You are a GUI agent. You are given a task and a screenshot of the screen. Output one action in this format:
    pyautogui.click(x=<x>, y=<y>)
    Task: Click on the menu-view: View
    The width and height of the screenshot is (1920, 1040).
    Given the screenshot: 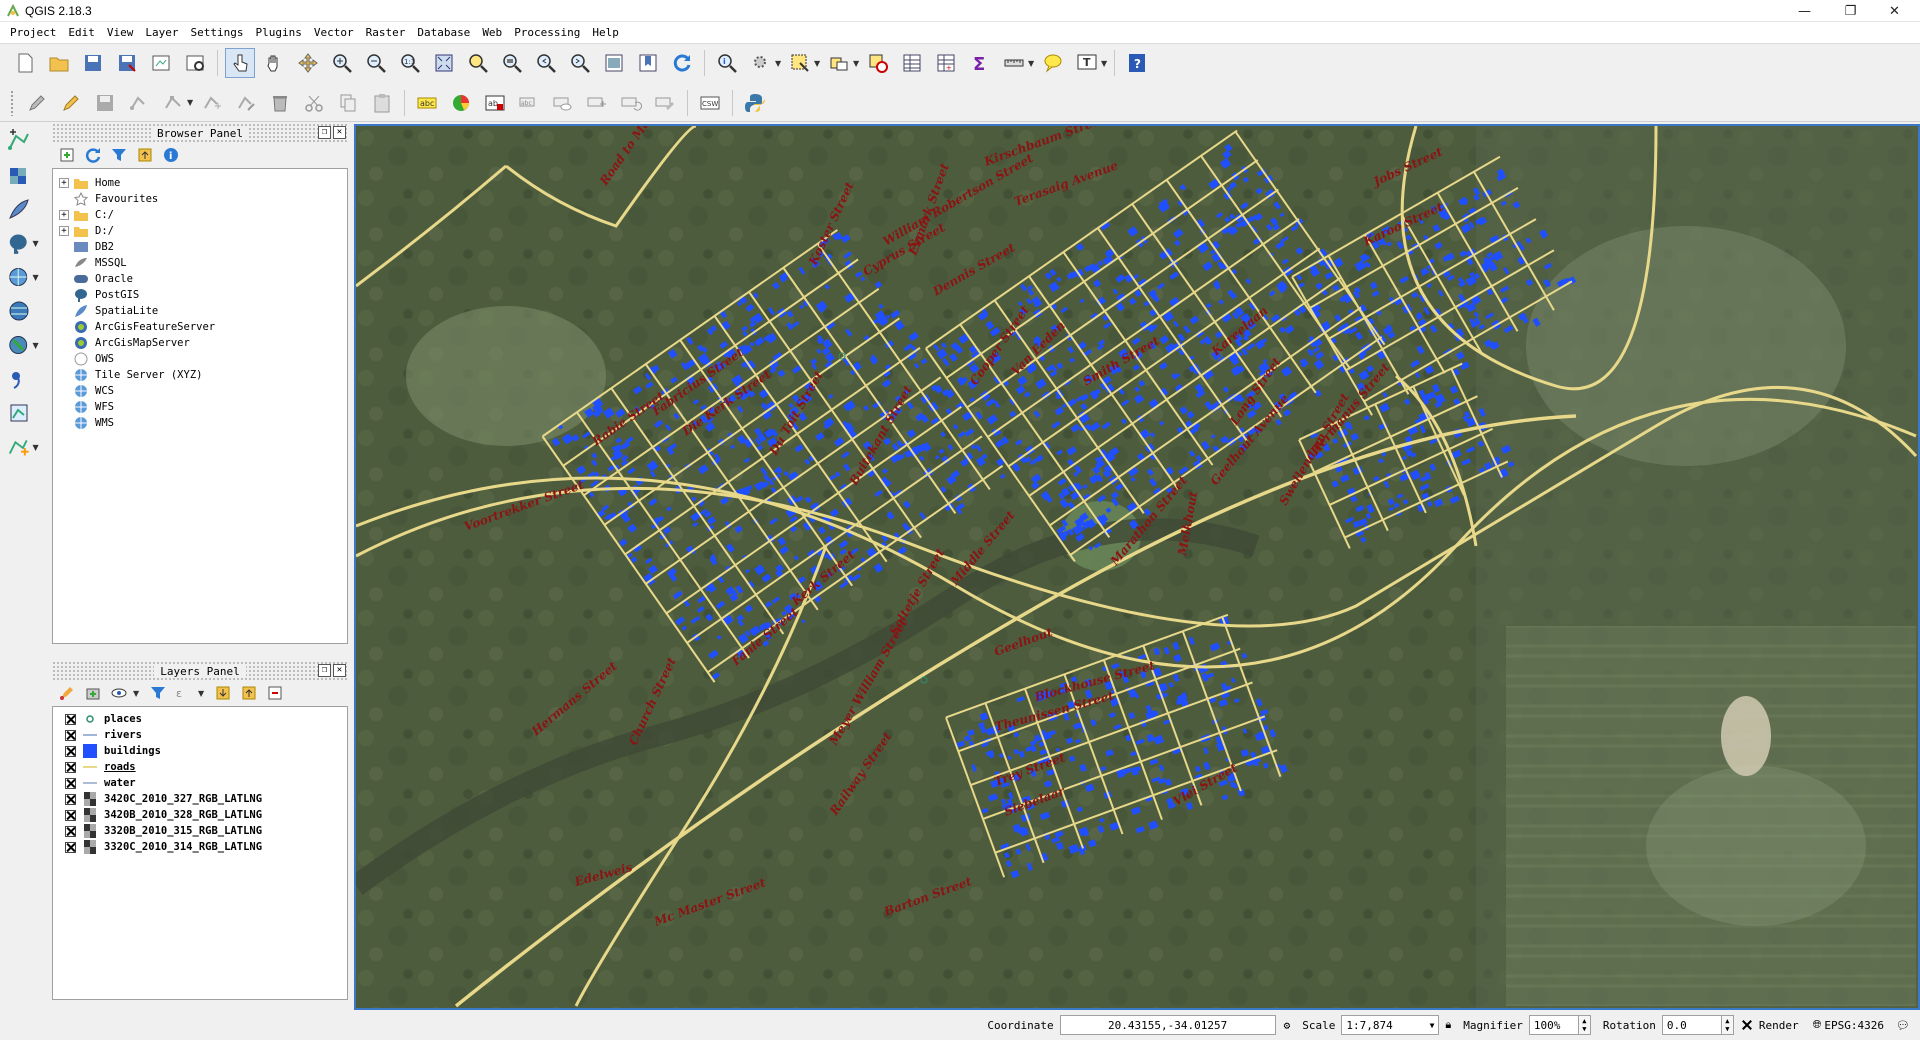 What is the action you would take?
    pyautogui.click(x=120, y=32)
    